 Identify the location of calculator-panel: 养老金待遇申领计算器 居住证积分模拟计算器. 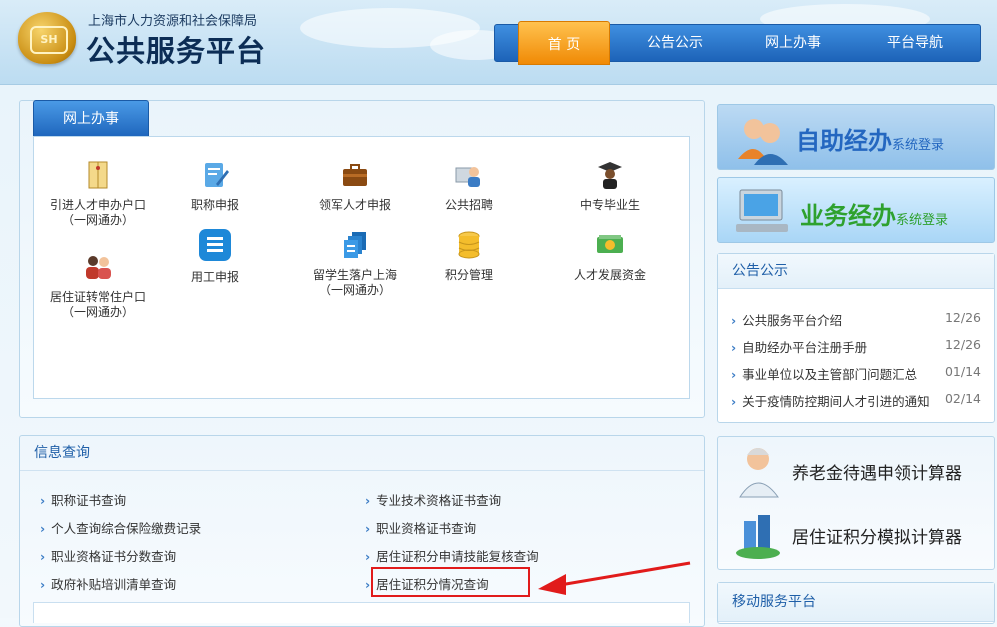
(856, 503).